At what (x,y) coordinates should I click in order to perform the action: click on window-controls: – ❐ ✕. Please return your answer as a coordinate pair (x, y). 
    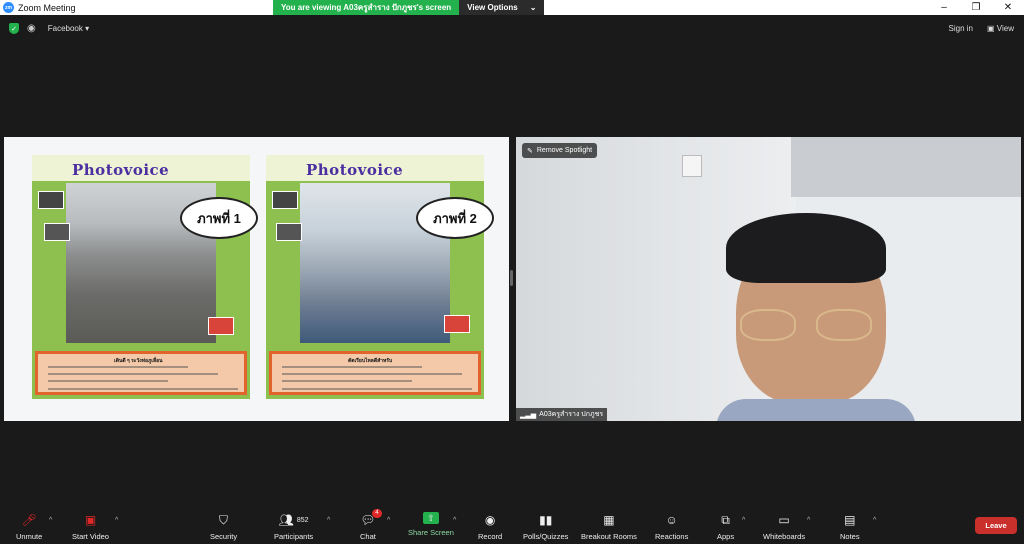
    Looking at the image, I should click on (976, 7).